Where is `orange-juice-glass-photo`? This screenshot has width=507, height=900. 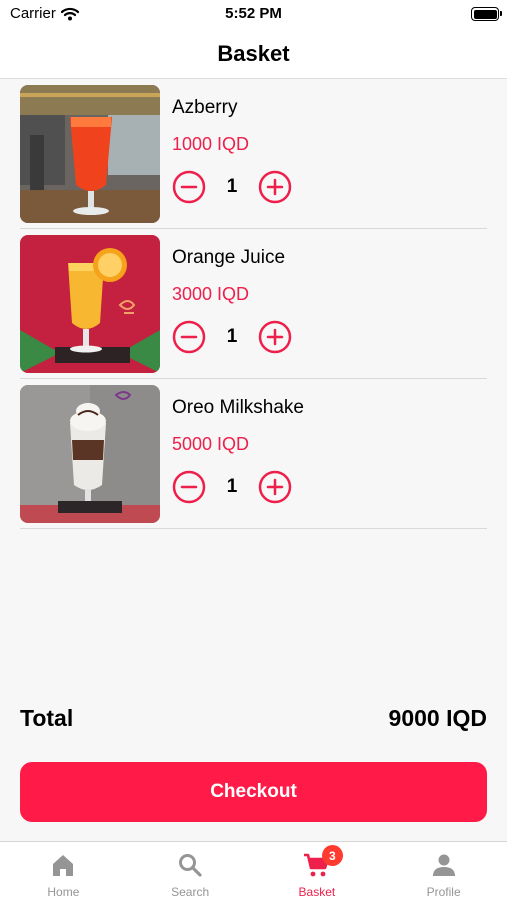
orange-juice-glass-photo is located at coordinates (90, 304).